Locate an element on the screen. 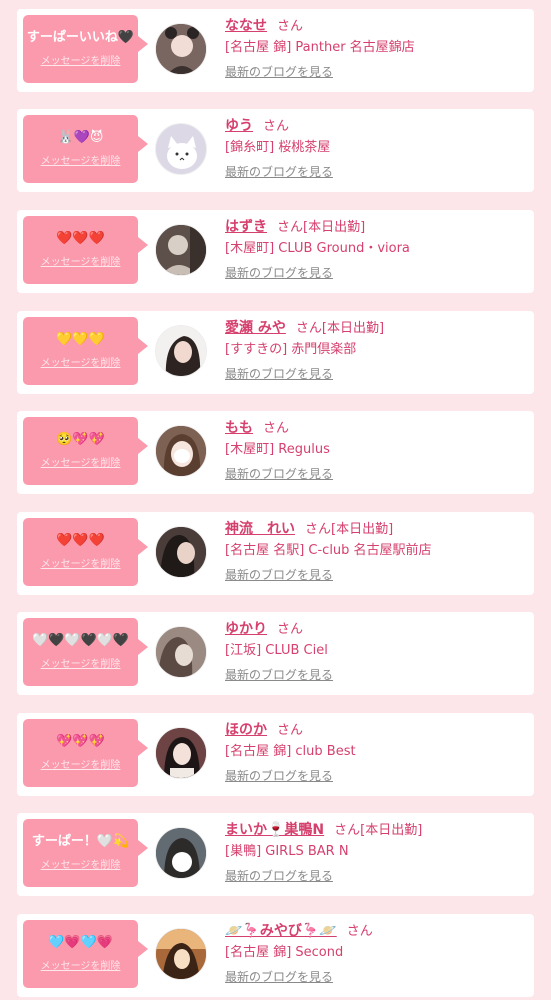 The height and width of the screenshot is (1000, 551). shop-label: [木屋町] Regulus is located at coordinates (277, 449).